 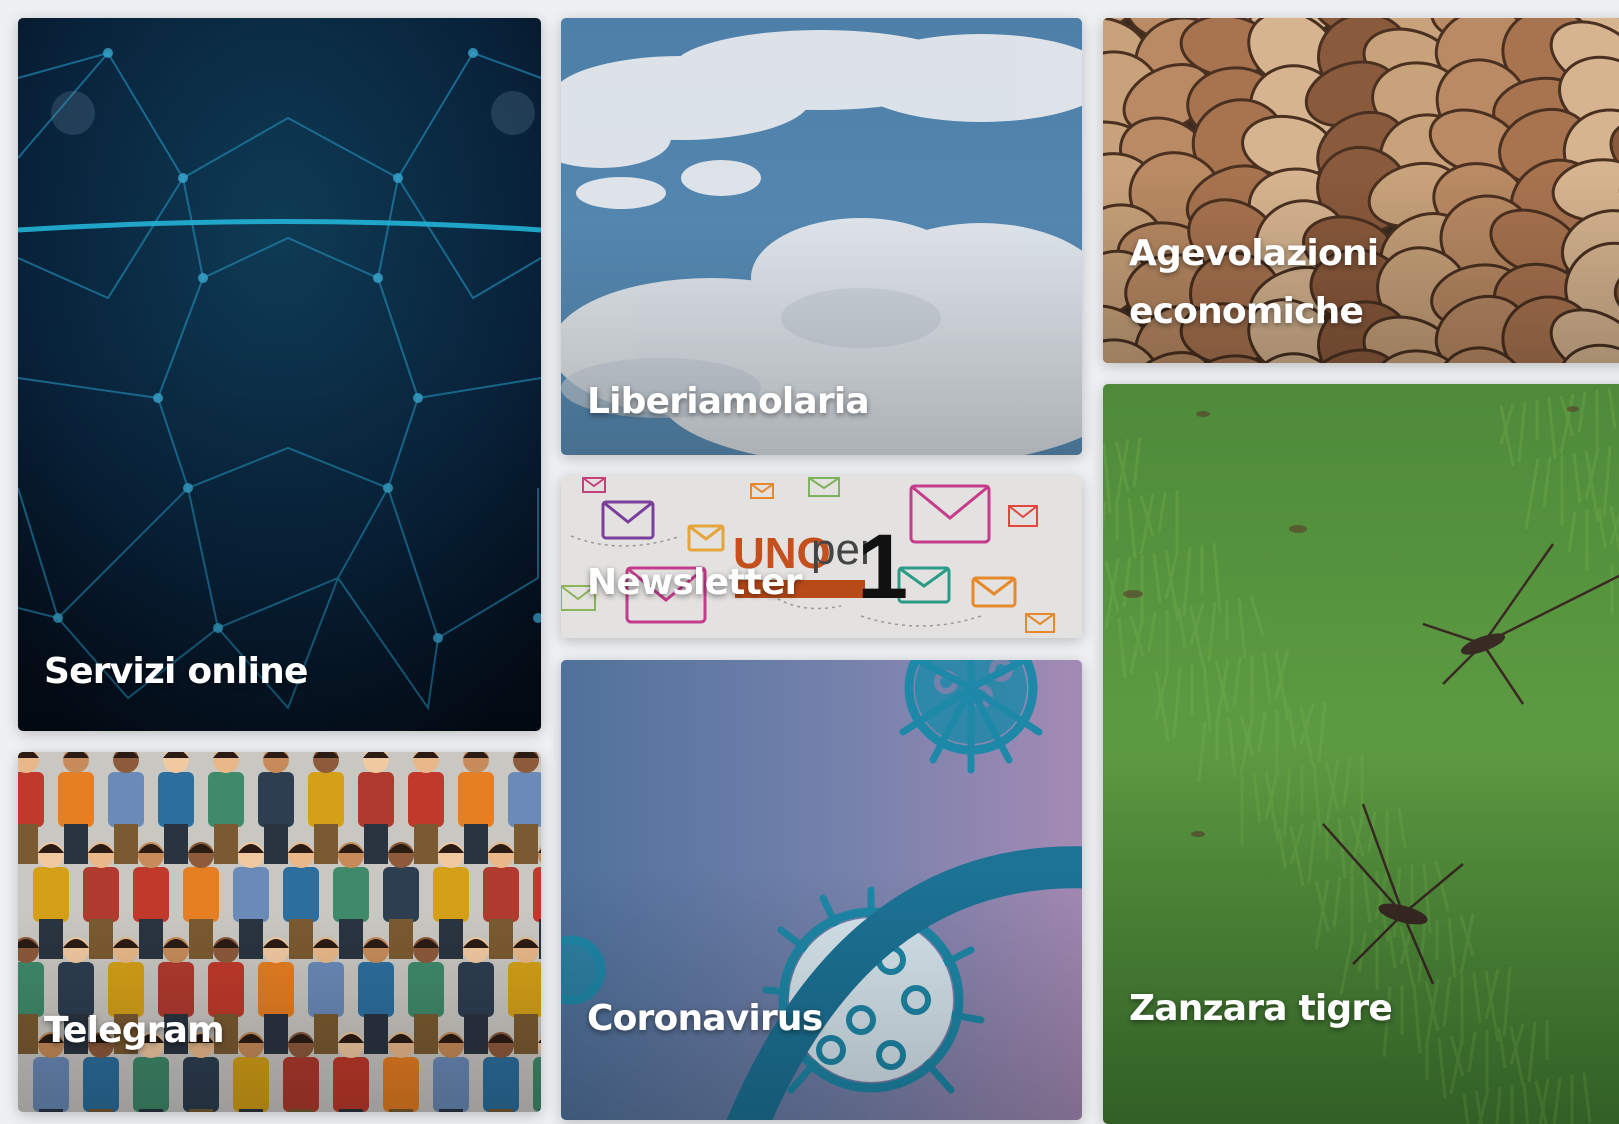 What do you see at coordinates (1261, 1008) in the screenshot?
I see `tile-title: Zanzara tigre` at bounding box center [1261, 1008].